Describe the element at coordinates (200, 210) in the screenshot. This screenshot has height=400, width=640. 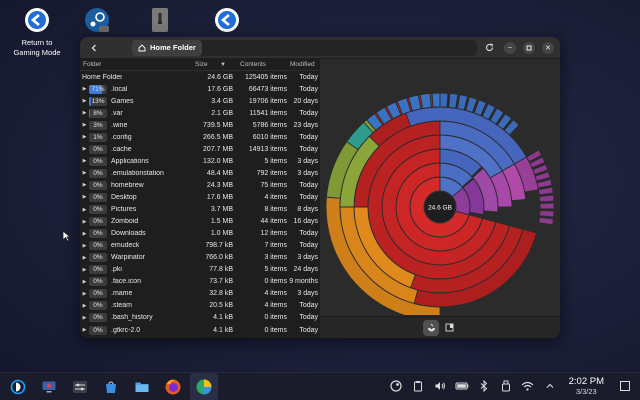
I see `folder-row: ▶ 0% Pictures 3.7 MB 8 items 8 days` at that location.